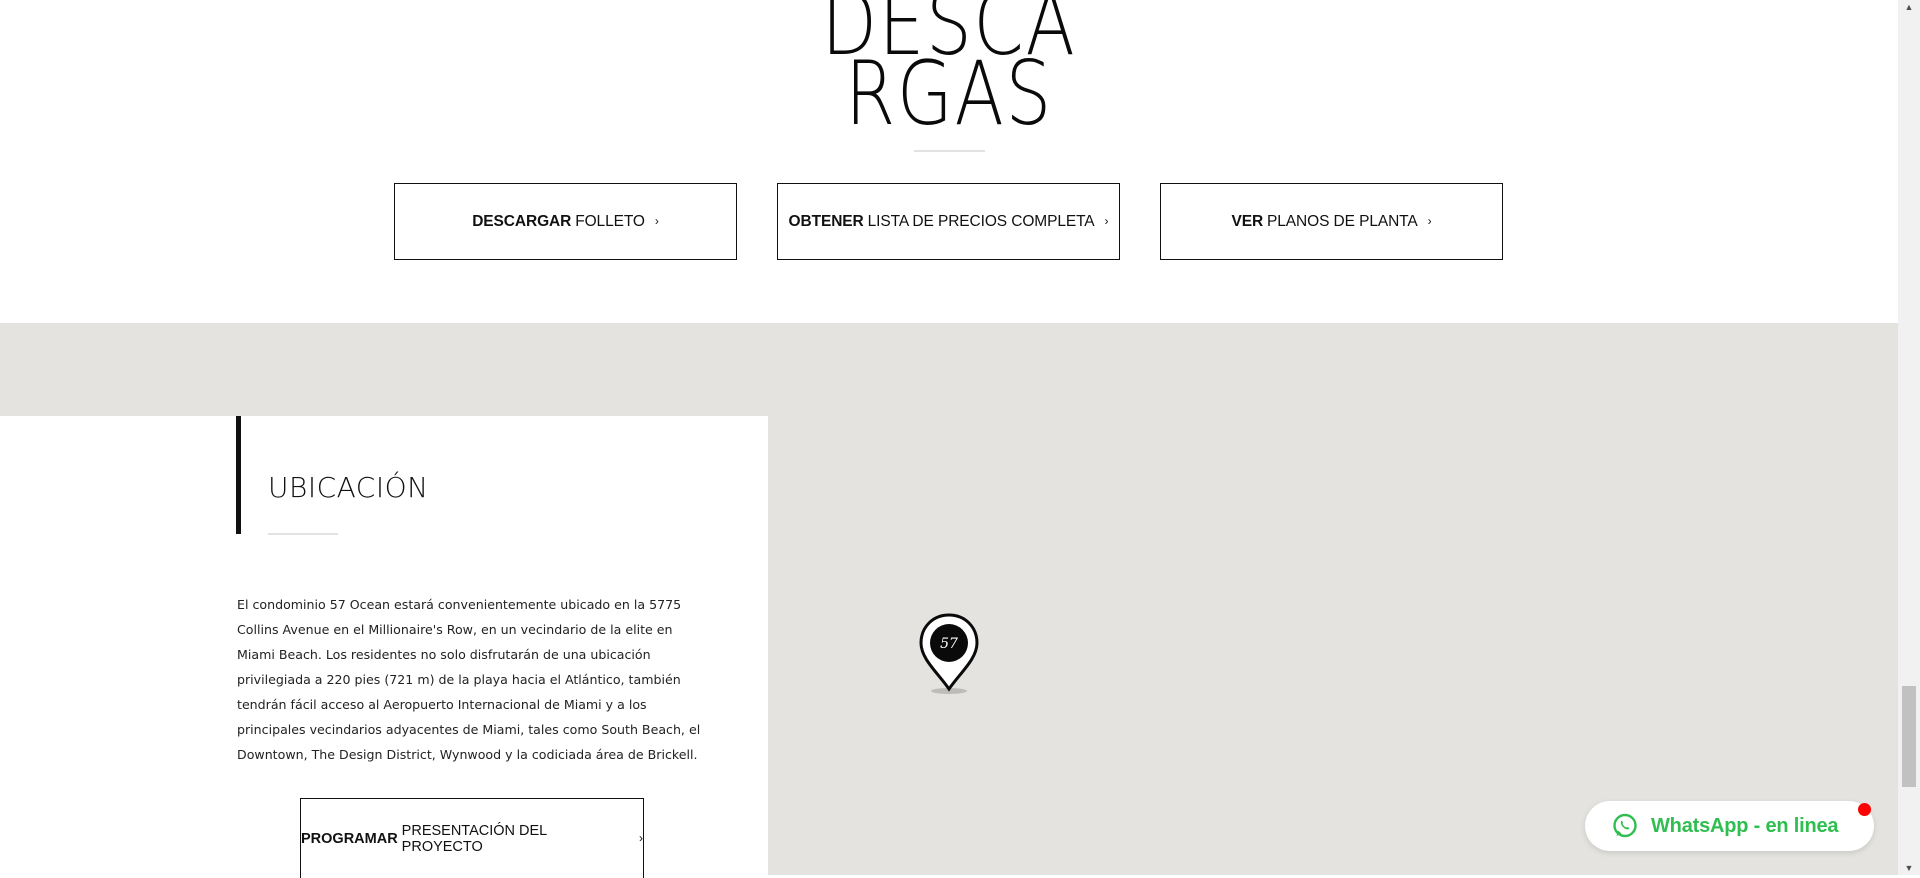 This screenshot has height=878, width=1920. I want to click on button-bold-label: OBTENER, so click(826, 221).